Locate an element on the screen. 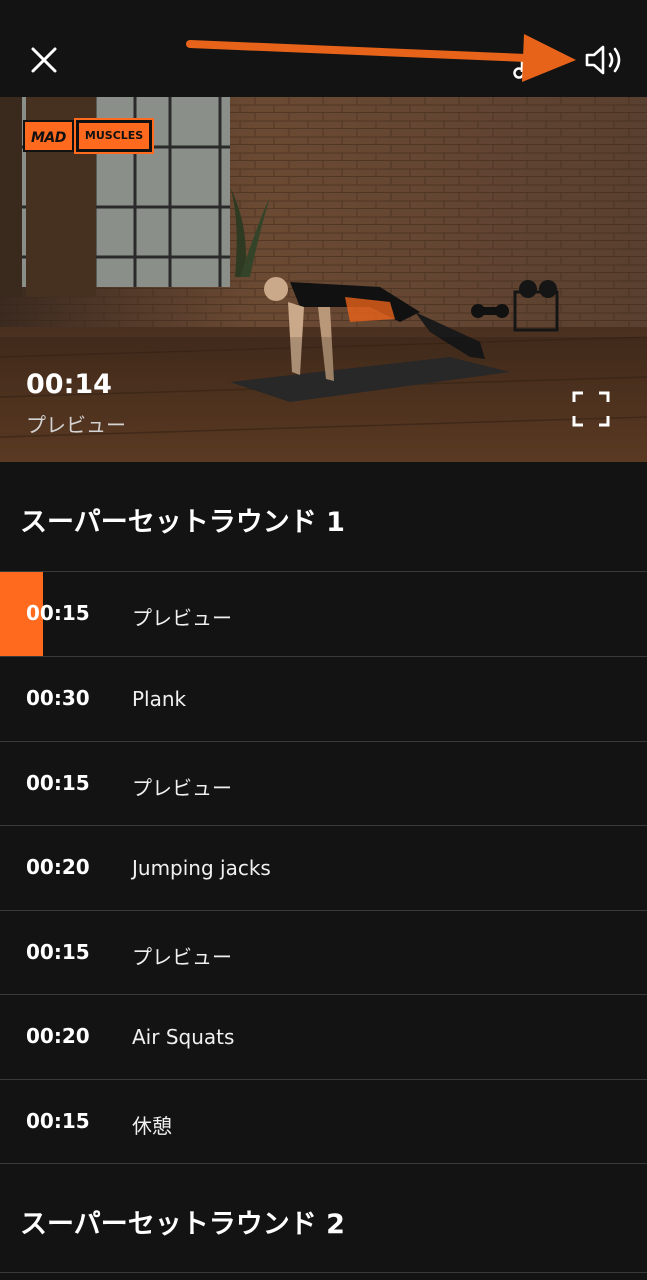 Image resolution: width=647 pixels, height=1280 pixels. exercise-duration: 00:30 is located at coordinates (58, 698).